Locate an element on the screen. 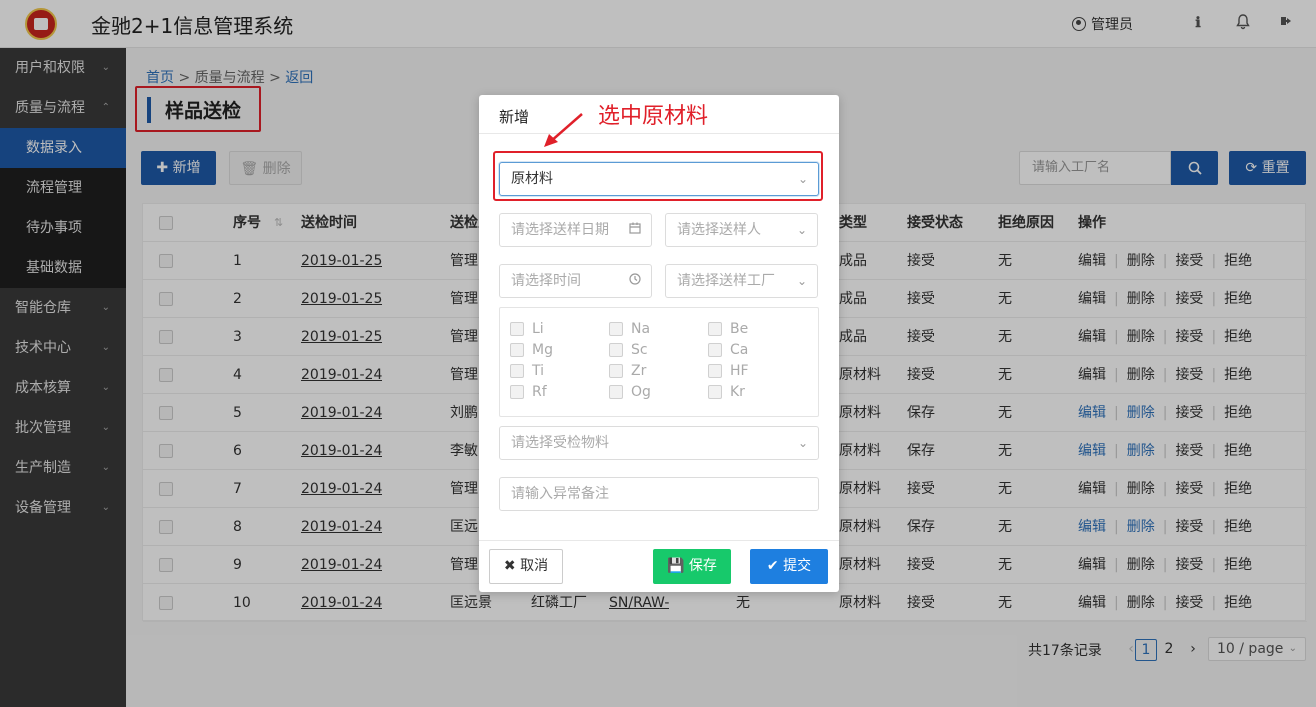  sender-select: 请选择送样人 ⌄ is located at coordinates (741, 230).